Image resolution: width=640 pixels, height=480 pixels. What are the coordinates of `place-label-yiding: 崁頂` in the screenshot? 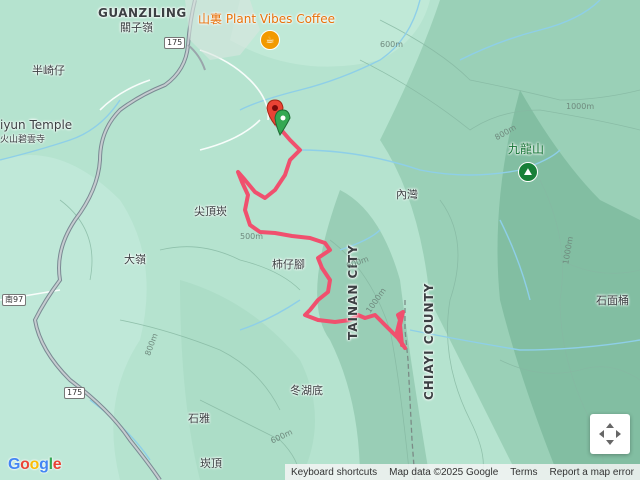 It's located at (211, 463).